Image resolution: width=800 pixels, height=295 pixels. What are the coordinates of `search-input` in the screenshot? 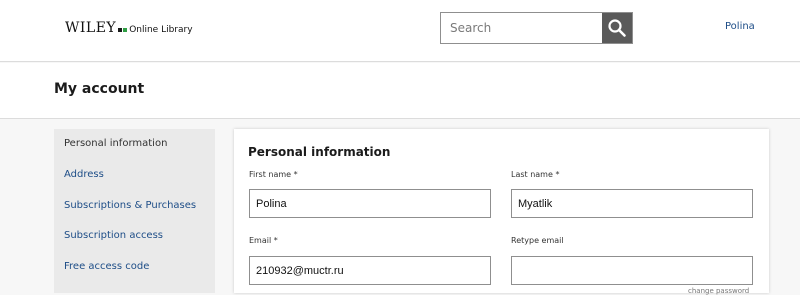 It's located at (521, 28).